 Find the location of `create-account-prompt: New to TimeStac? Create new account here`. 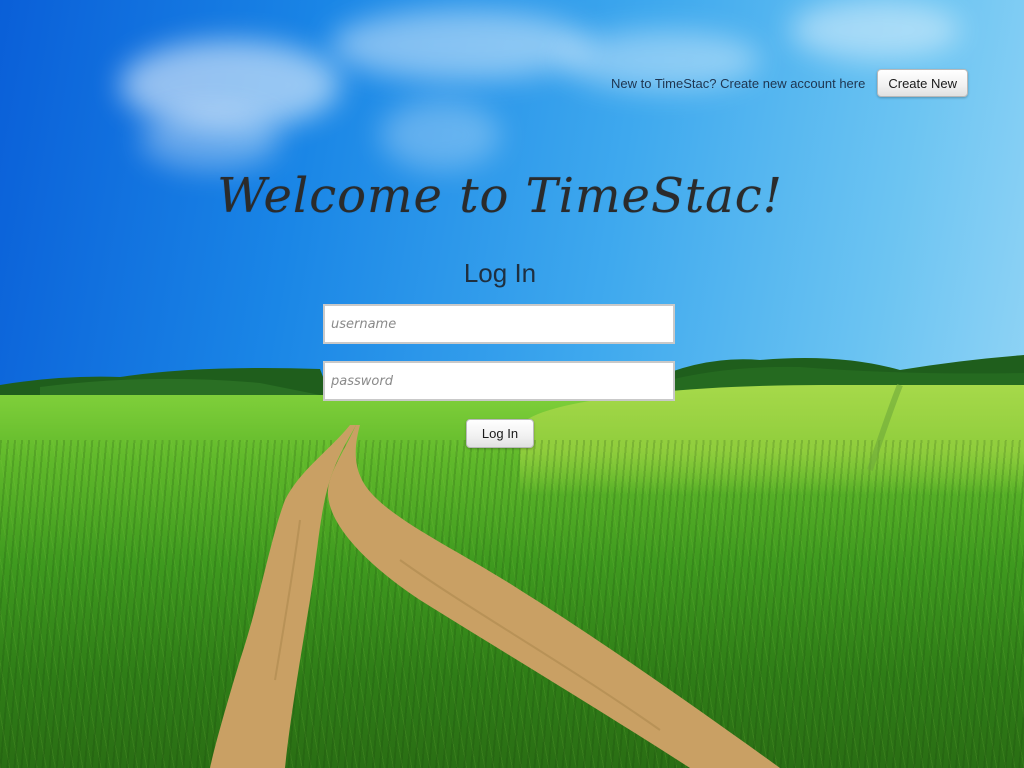

create-account-prompt: New to TimeStac? Create new account here is located at coordinates (738, 83).